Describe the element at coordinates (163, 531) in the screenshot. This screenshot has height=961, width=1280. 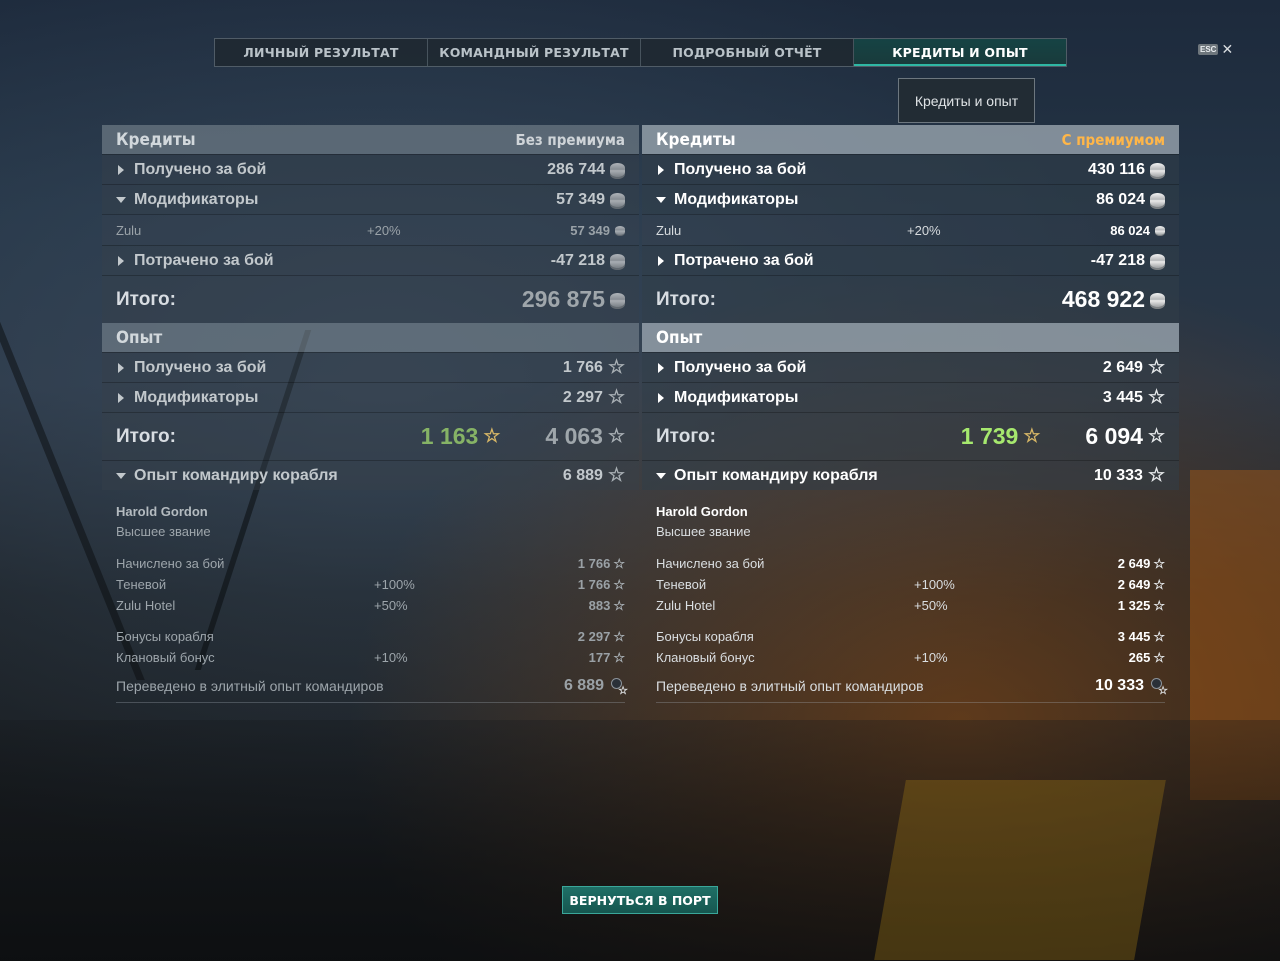
I see `commander-rank: Высшее звание` at that location.